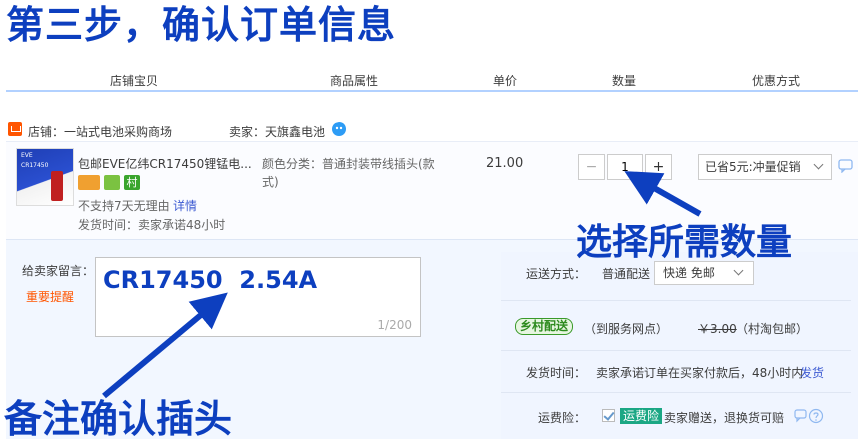 This screenshot has width=858, height=439. What do you see at coordinates (663, 194) in the screenshot?
I see `arrow-to-quantity` at bounding box center [663, 194].